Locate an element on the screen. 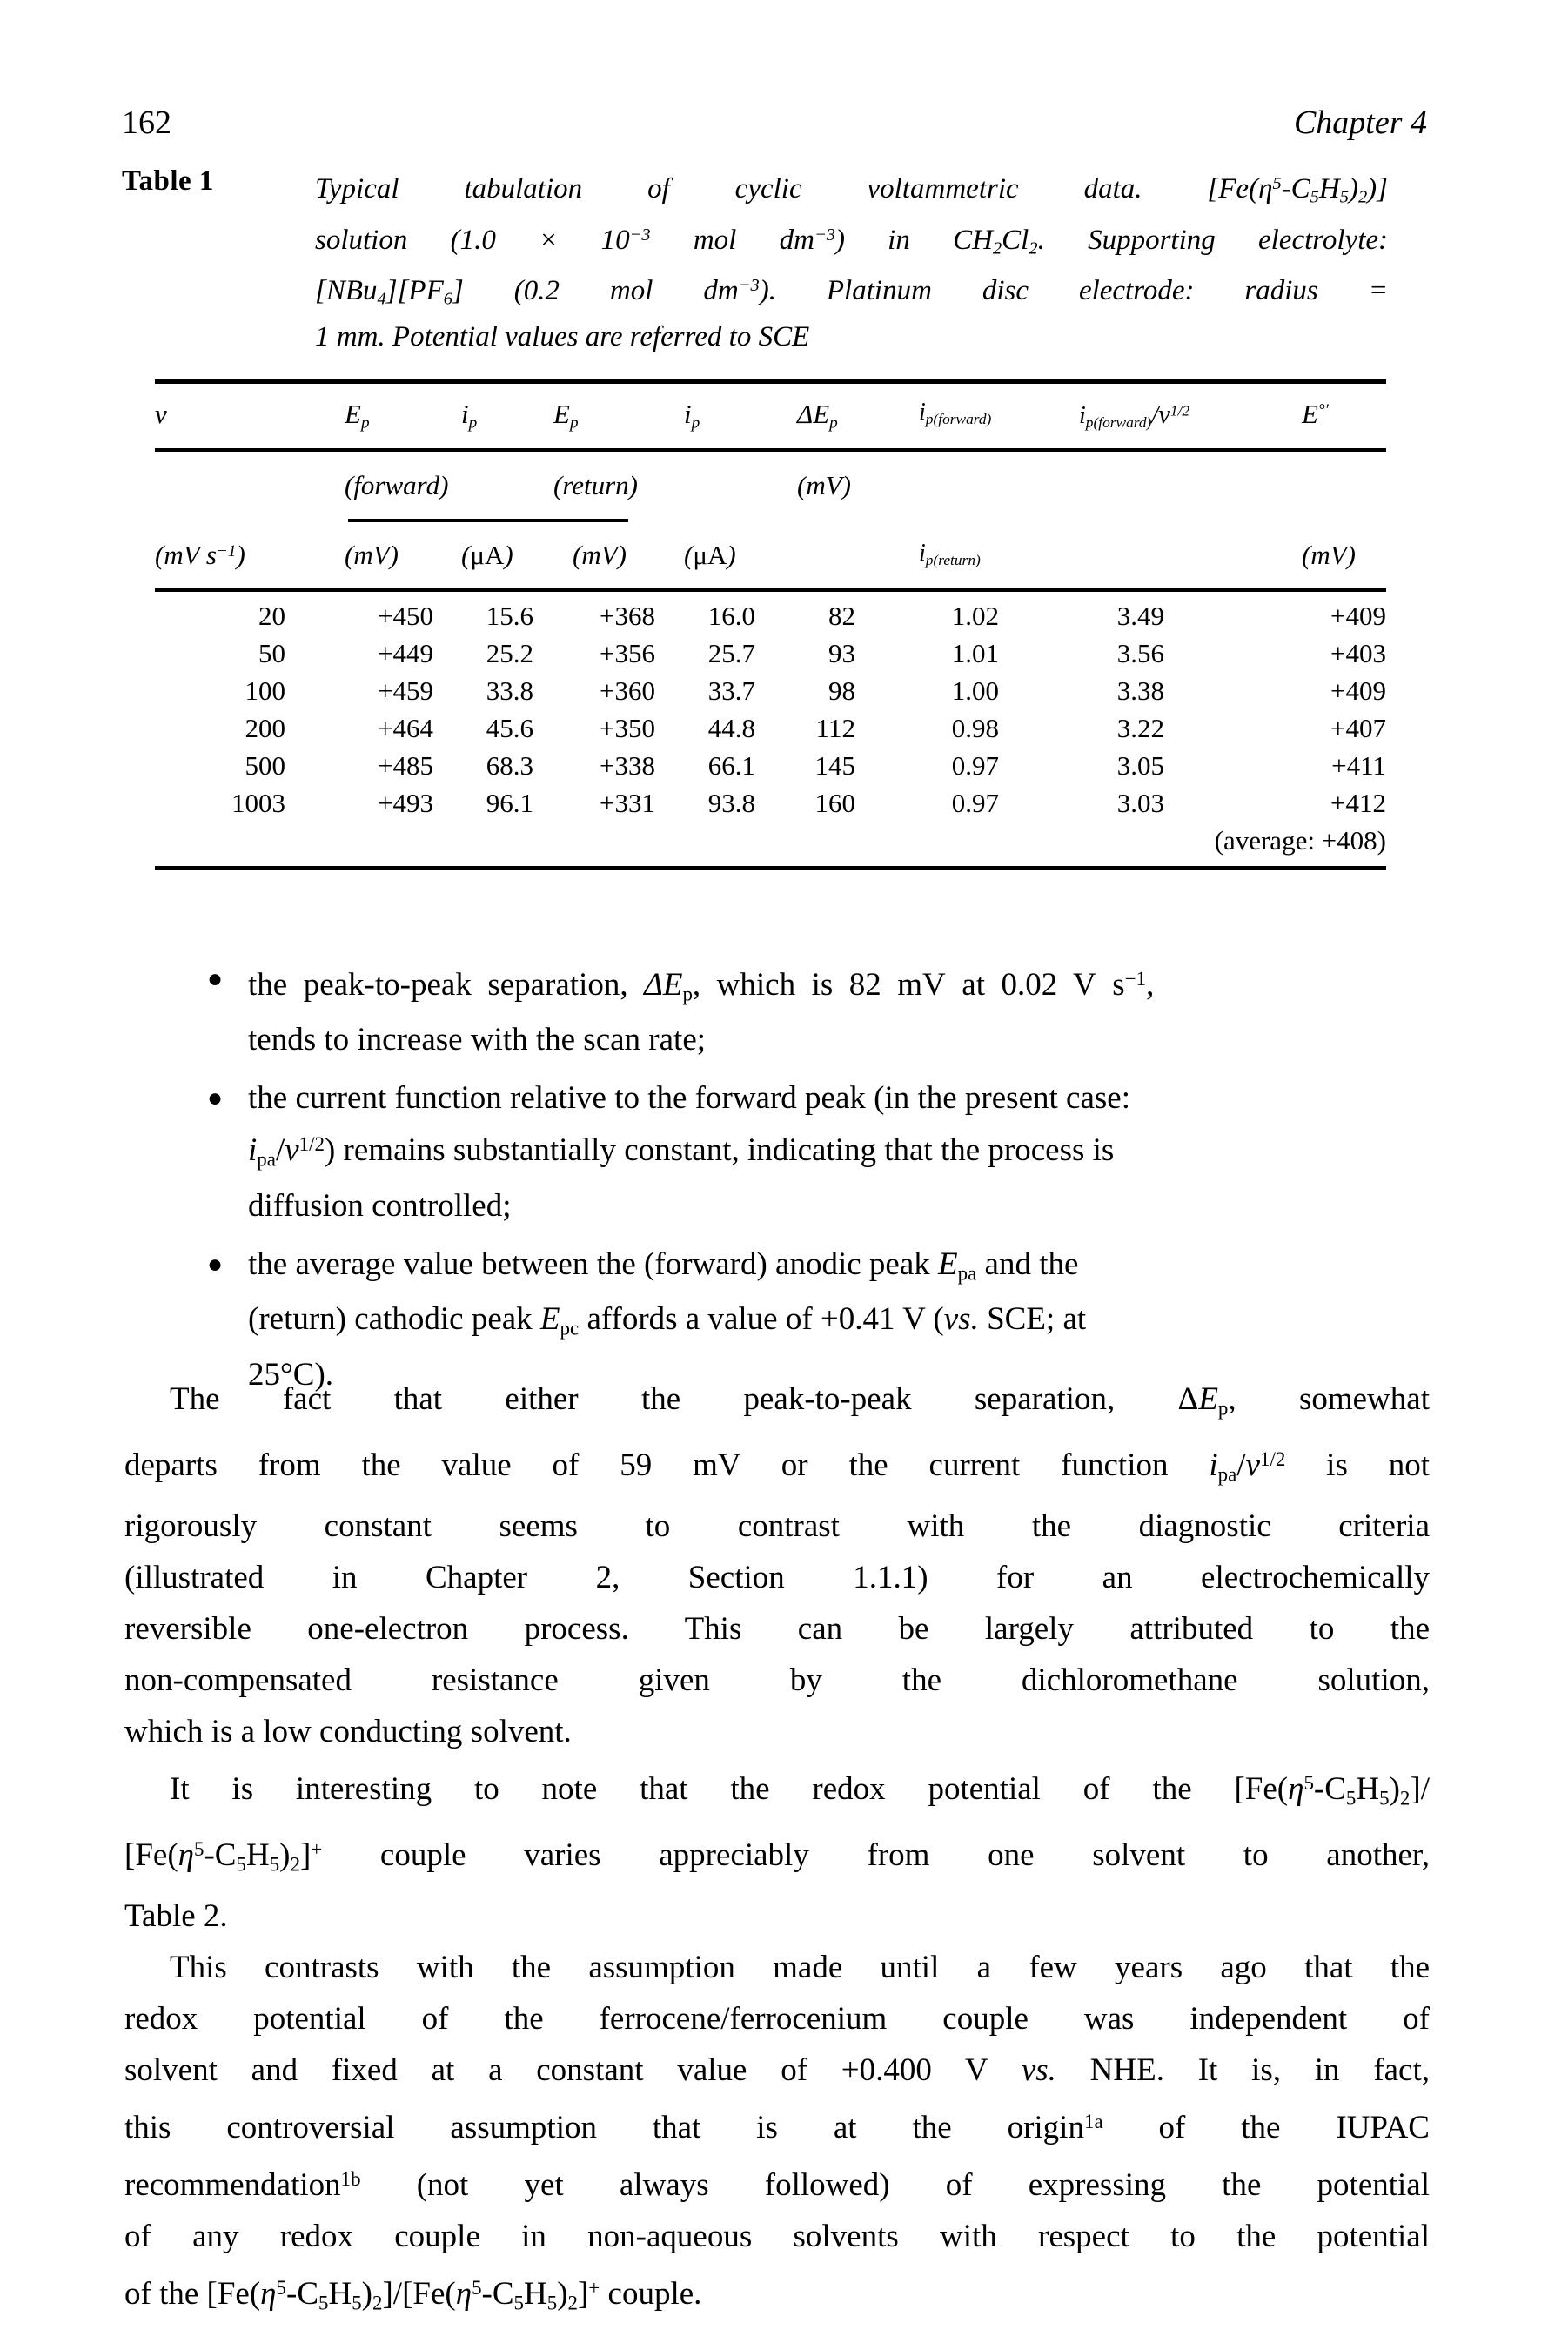  chapter-label: Chapter 4 is located at coordinates (1360, 122).